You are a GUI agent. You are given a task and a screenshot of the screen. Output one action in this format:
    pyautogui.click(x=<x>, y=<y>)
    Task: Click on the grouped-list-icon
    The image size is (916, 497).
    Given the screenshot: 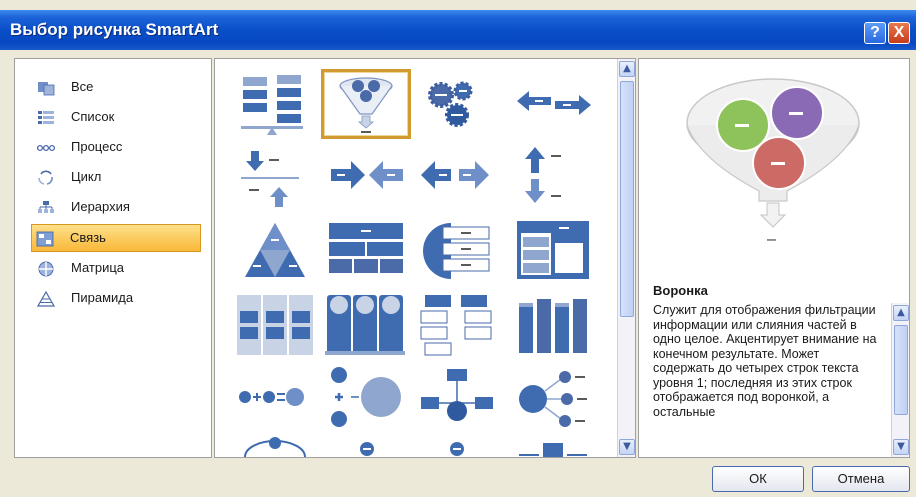 What is the action you would take?
    pyautogui.click(x=275, y=325)
    